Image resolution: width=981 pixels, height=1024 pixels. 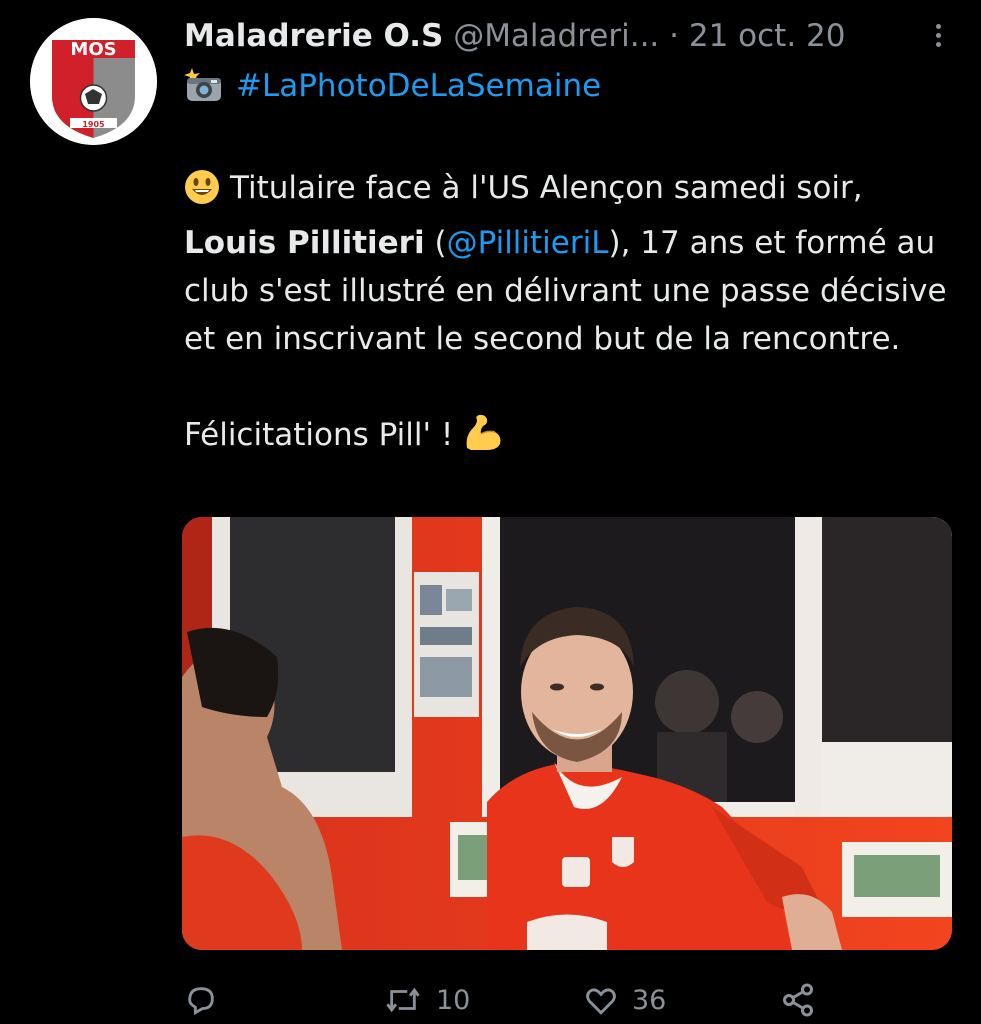 I want to click on smiley-emoji-icon, so click(x=202, y=194).